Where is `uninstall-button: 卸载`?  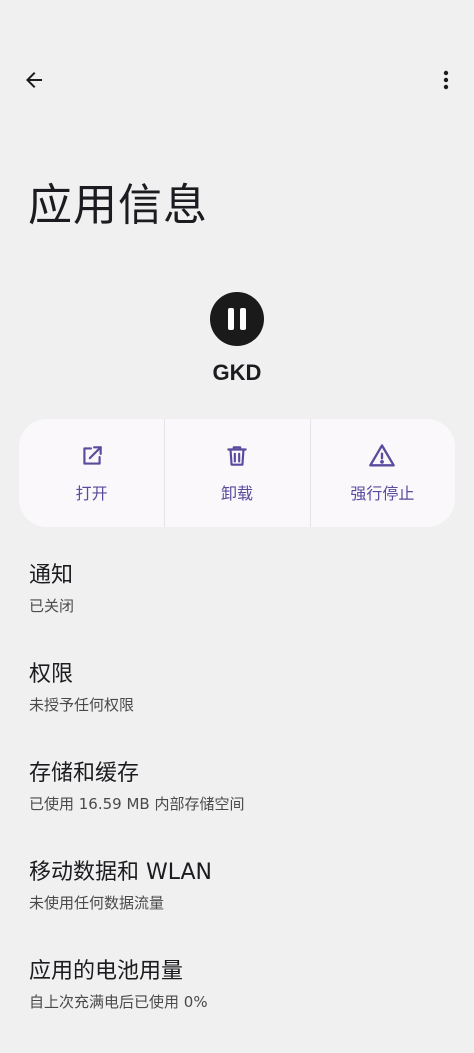
uninstall-button: 卸载 is located at coordinates (236, 473).